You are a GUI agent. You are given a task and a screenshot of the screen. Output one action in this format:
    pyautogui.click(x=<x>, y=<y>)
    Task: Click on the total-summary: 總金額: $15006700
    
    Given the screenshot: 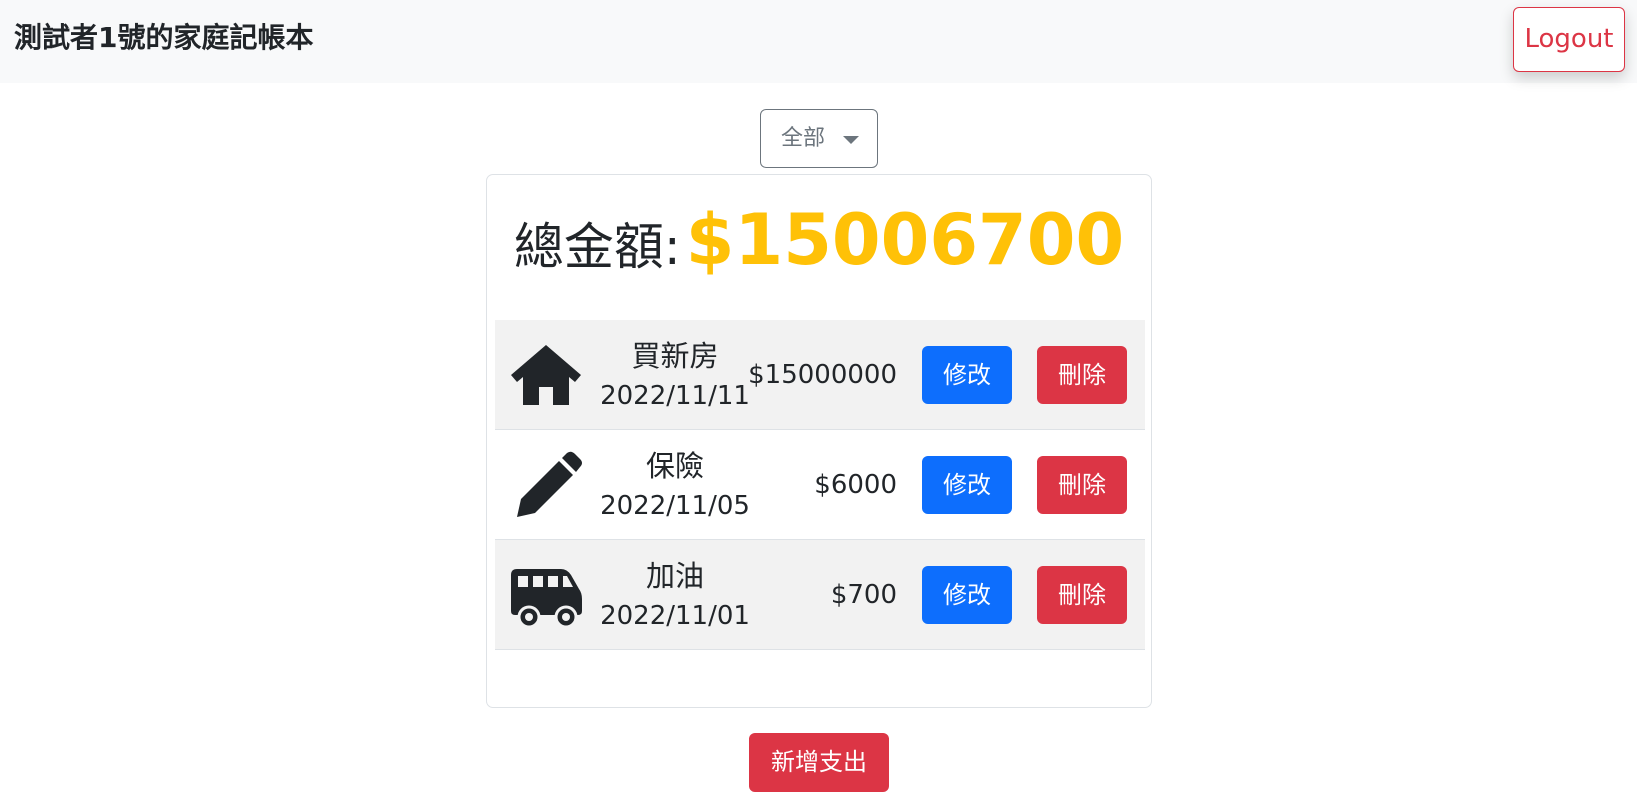 What is the action you would take?
    pyautogui.click(x=819, y=240)
    